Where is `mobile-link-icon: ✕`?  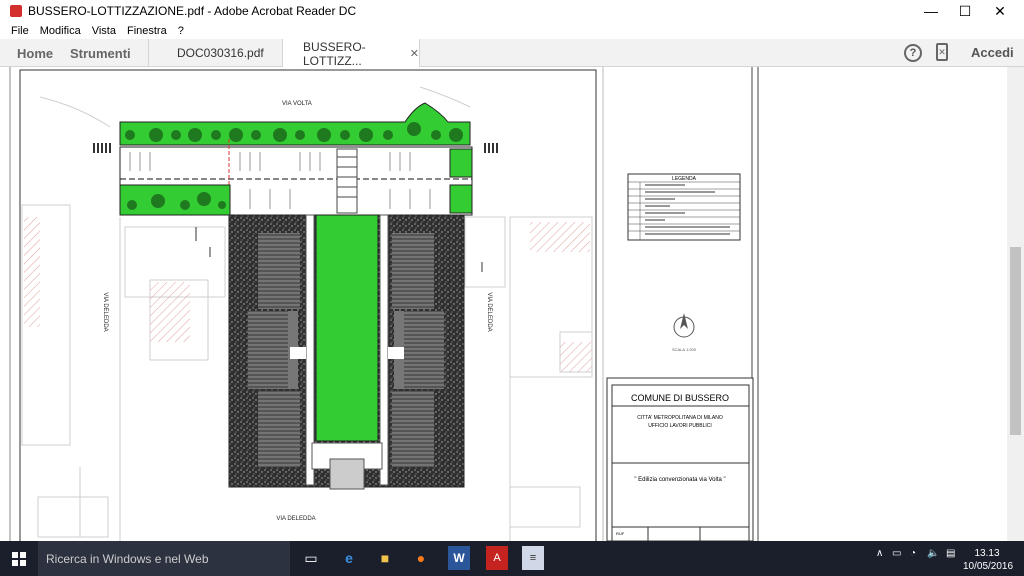
mobile-link-icon: ✕ is located at coordinates (942, 52).